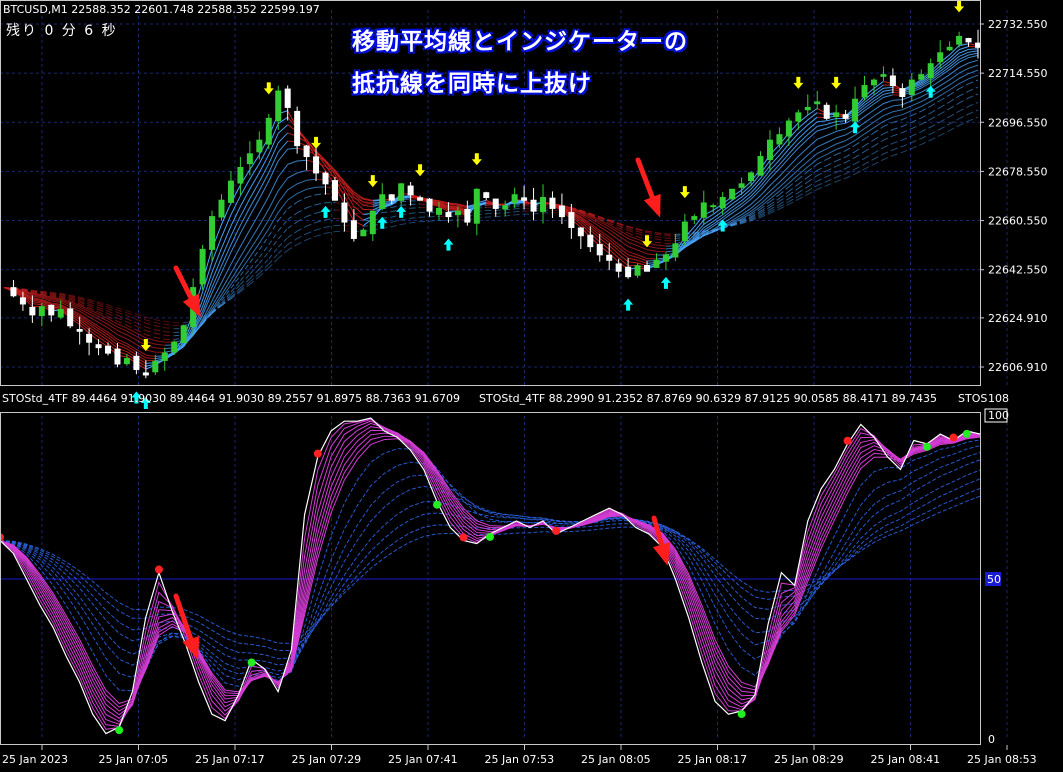 The image size is (1063, 772). Describe the element at coordinates (991, 739) in the screenshot. I see `osc-tick-0: 0` at that location.